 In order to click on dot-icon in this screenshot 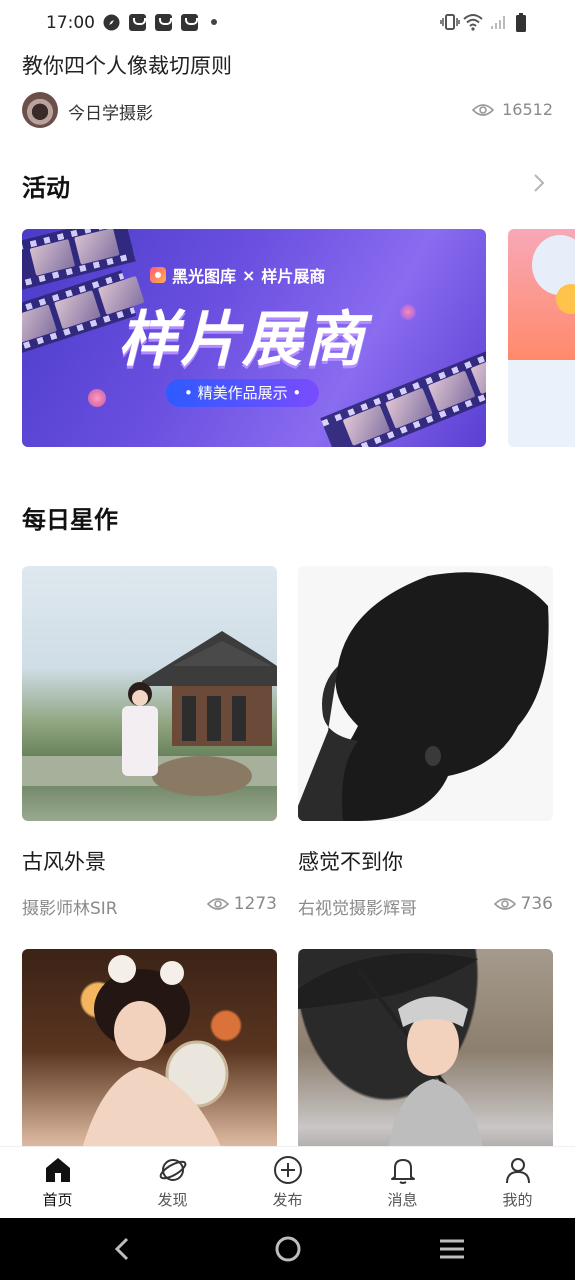, I will do `click(214, 22)`.